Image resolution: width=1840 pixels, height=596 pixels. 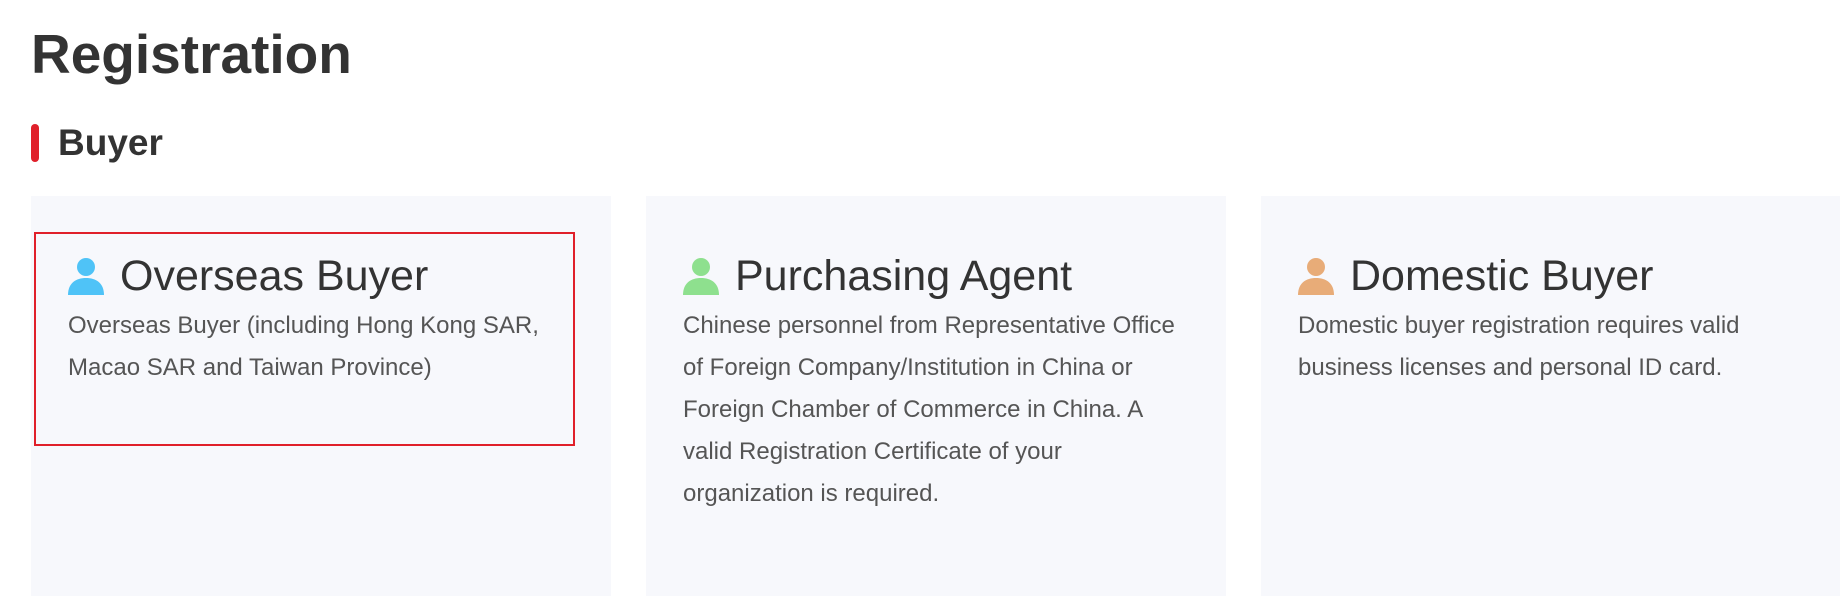 I want to click on card-title: Overseas Buyer, so click(x=274, y=276).